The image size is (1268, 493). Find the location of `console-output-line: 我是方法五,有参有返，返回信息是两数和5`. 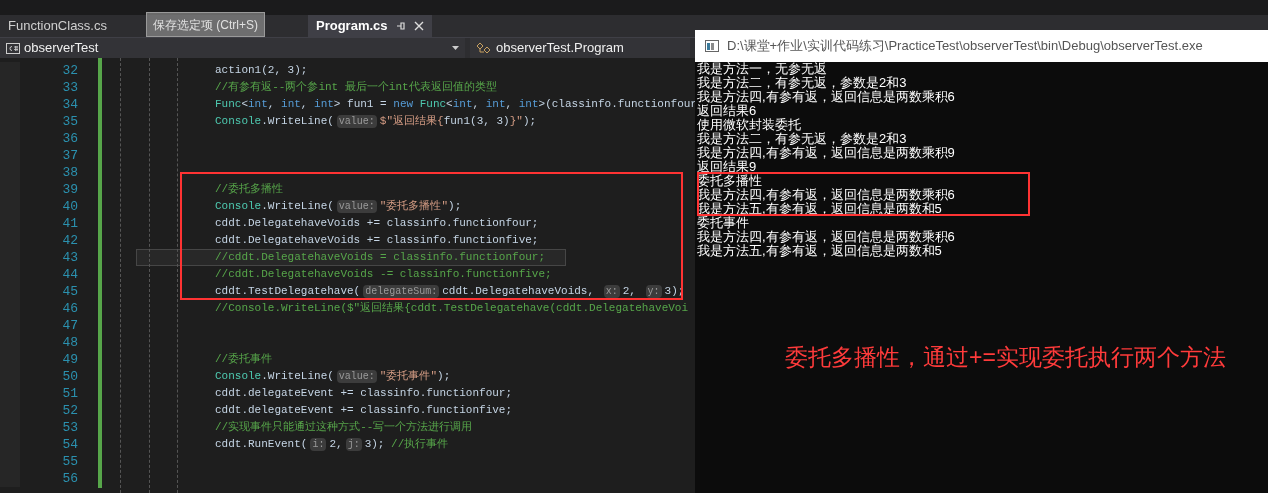

console-output-line: 我是方法五,有参有返，返回信息是两数和5 is located at coordinates (819, 251).